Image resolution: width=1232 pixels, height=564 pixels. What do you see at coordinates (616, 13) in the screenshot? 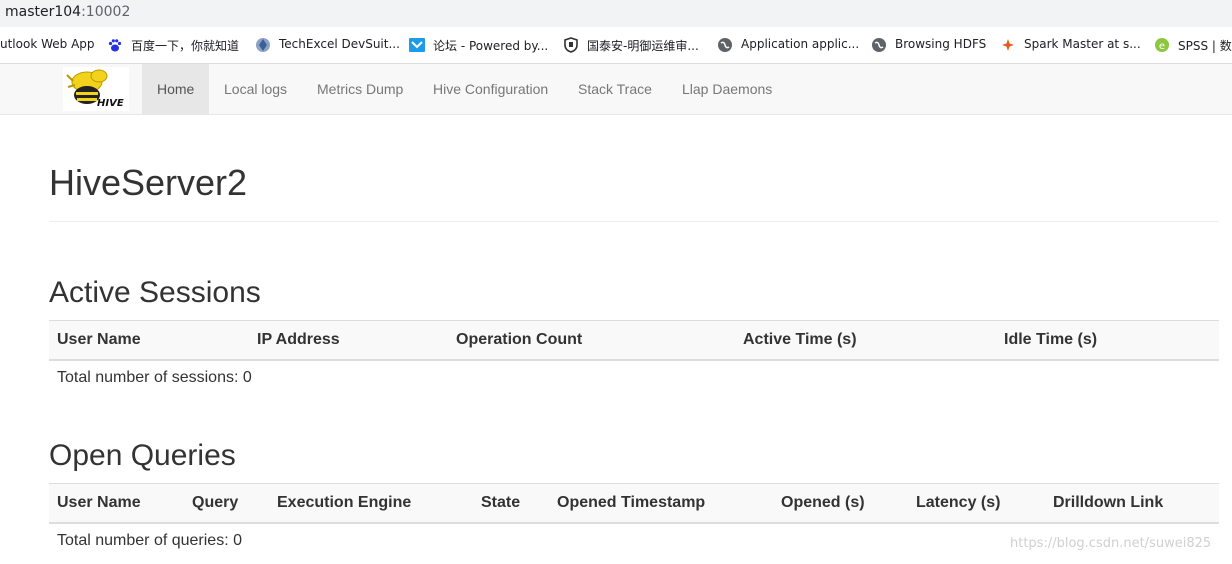
I see `address-bar: master104:10002` at bounding box center [616, 13].